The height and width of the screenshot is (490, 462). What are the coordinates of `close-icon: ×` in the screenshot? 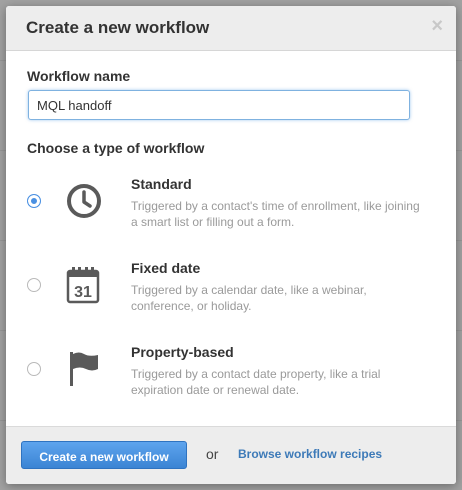 It's located at (437, 26).